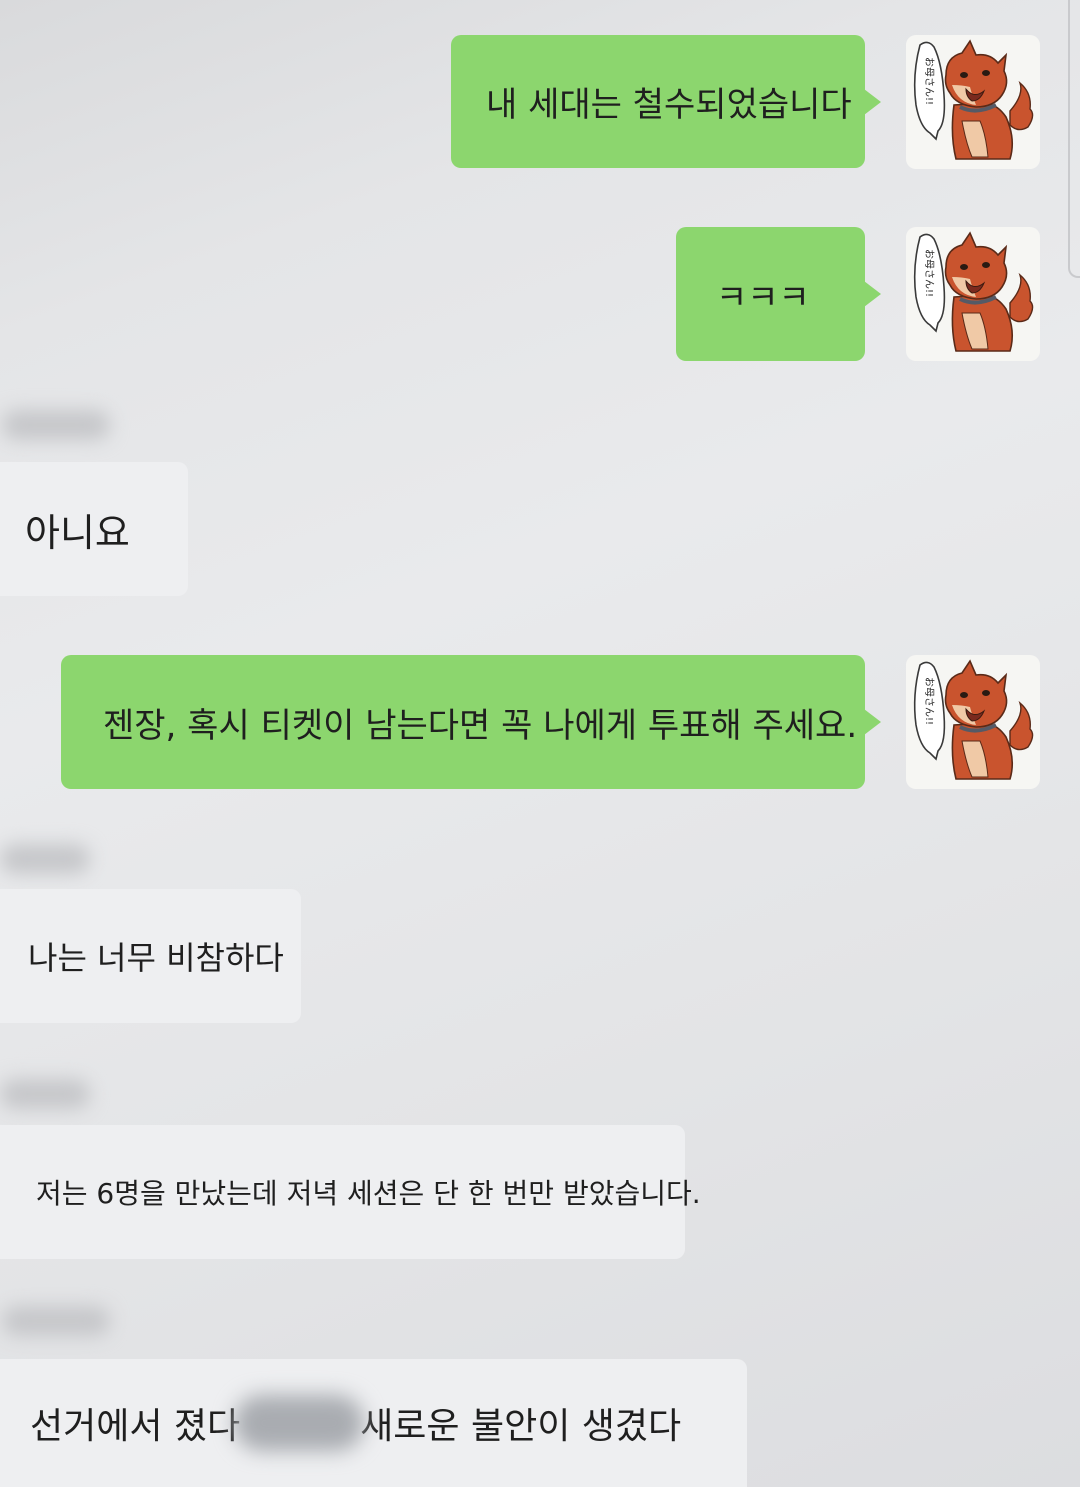 The width and height of the screenshot is (1080, 1487). What do you see at coordinates (368, 1193) in the screenshot?
I see `message-text: 저는 6명을 만났는데 저녁 세션은 단 한 번만 받았습니다.` at bounding box center [368, 1193].